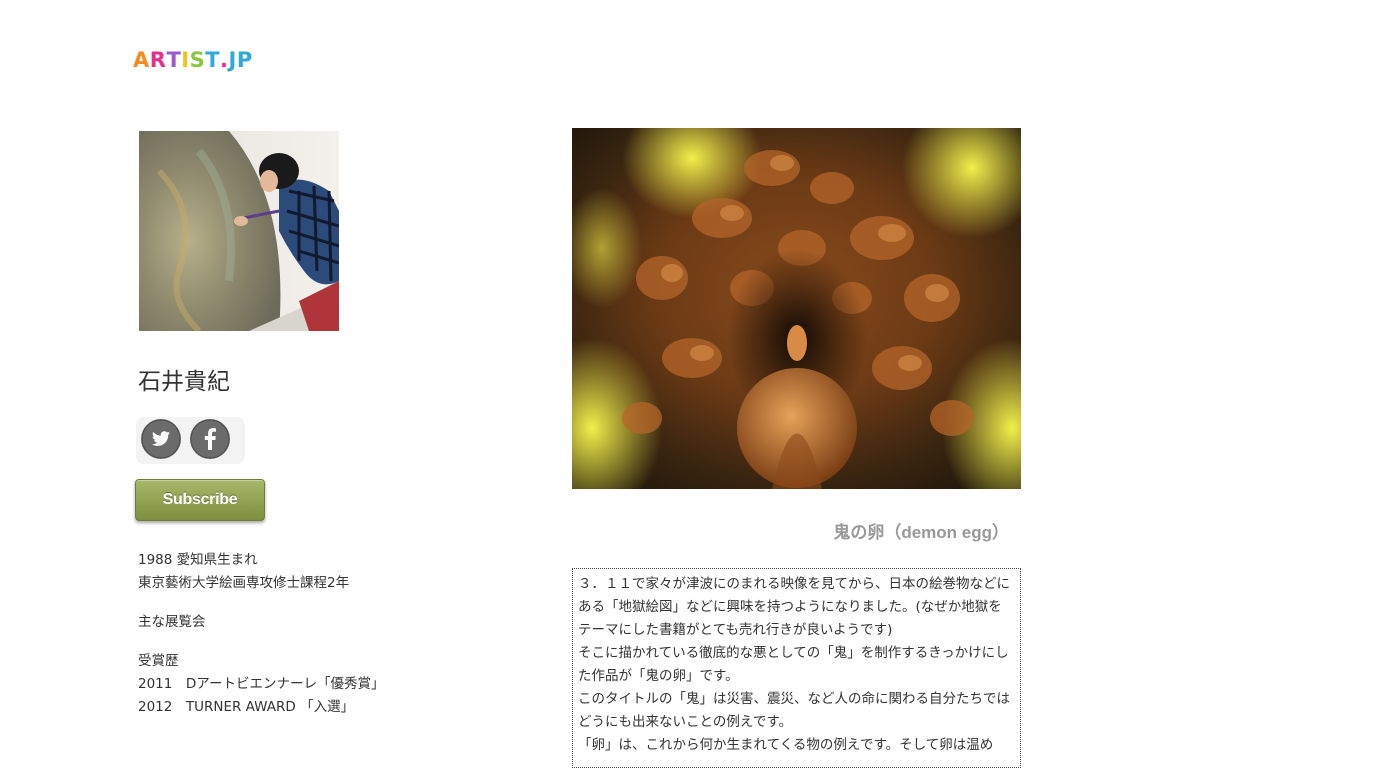 The height and width of the screenshot is (768, 1392). I want to click on logo-letter: J, so click(232, 60).